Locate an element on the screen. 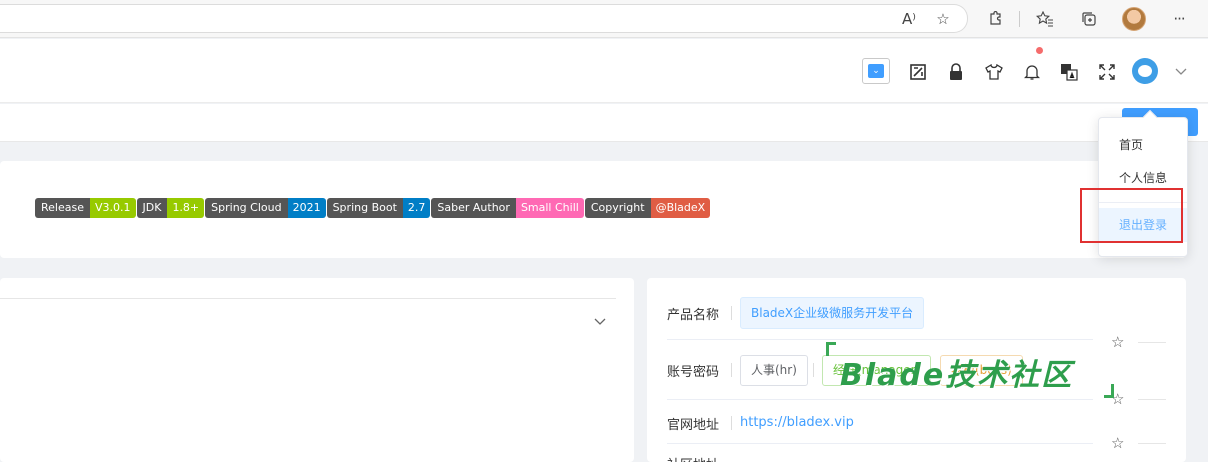 The width and height of the screenshot is (1208, 462). toolbar-separator is located at coordinates (1019, 19).